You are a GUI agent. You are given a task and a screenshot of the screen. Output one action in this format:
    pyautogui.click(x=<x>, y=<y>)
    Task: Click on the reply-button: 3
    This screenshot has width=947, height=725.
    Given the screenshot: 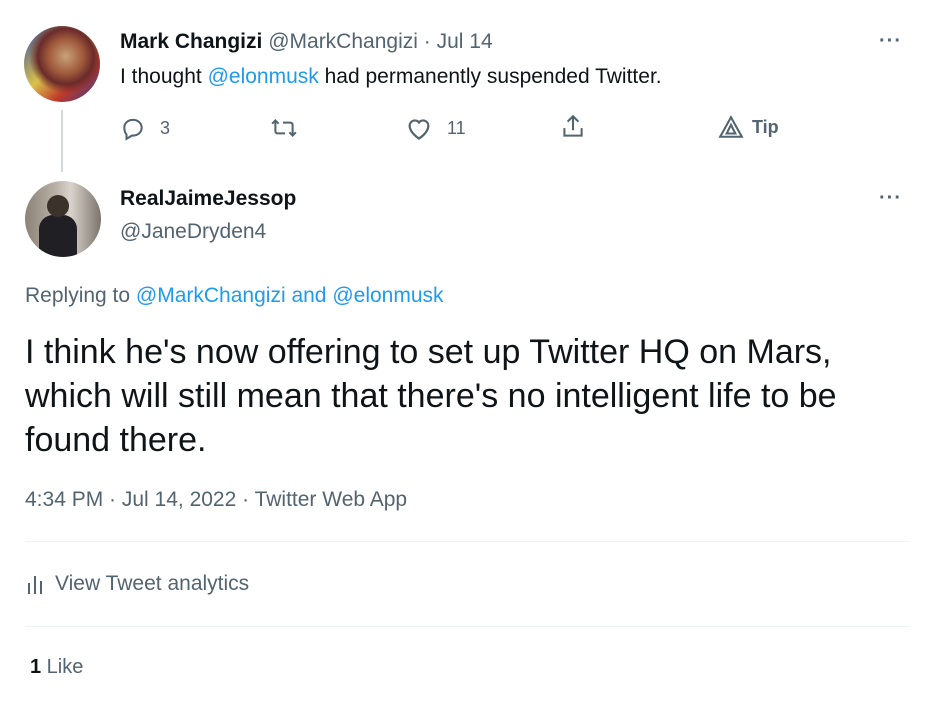 What is the action you would take?
    pyautogui.click(x=145, y=128)
    